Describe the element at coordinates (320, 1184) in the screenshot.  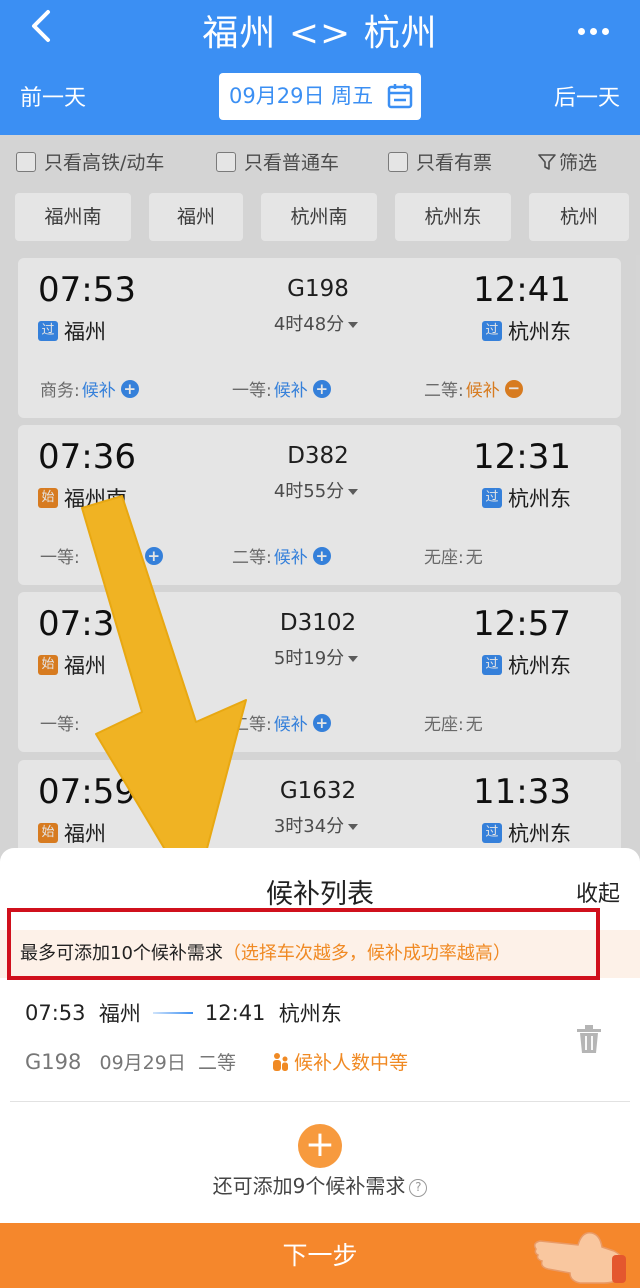
I see `add-waitlist-text: 还可添加9个候补需求?` at that location.